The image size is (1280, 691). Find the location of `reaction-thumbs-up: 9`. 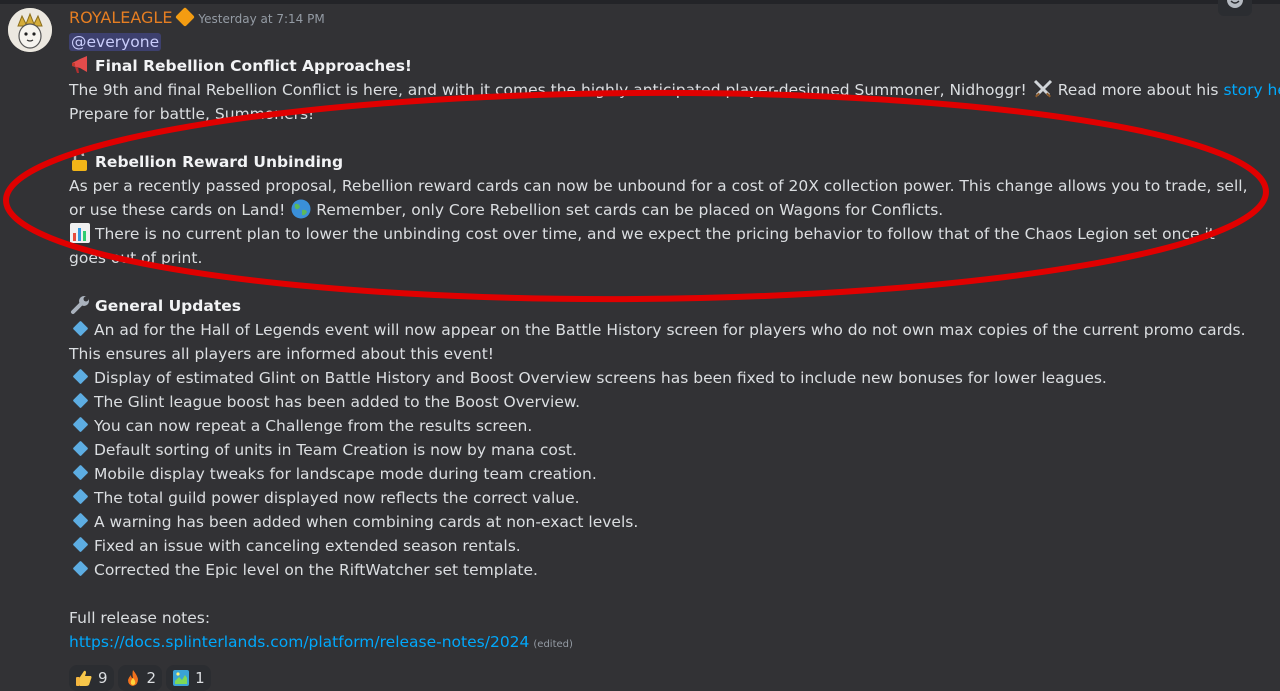

reaction-thumbs-up: 9 is located at coordinates (91, 678).